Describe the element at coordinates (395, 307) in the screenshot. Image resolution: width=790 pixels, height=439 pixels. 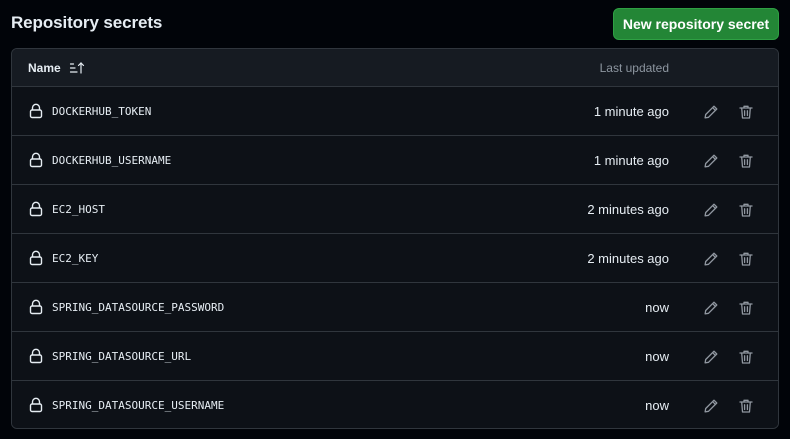
I see `secret-row: SPRING_DATASOURCE_PASSWORD now` at that location.